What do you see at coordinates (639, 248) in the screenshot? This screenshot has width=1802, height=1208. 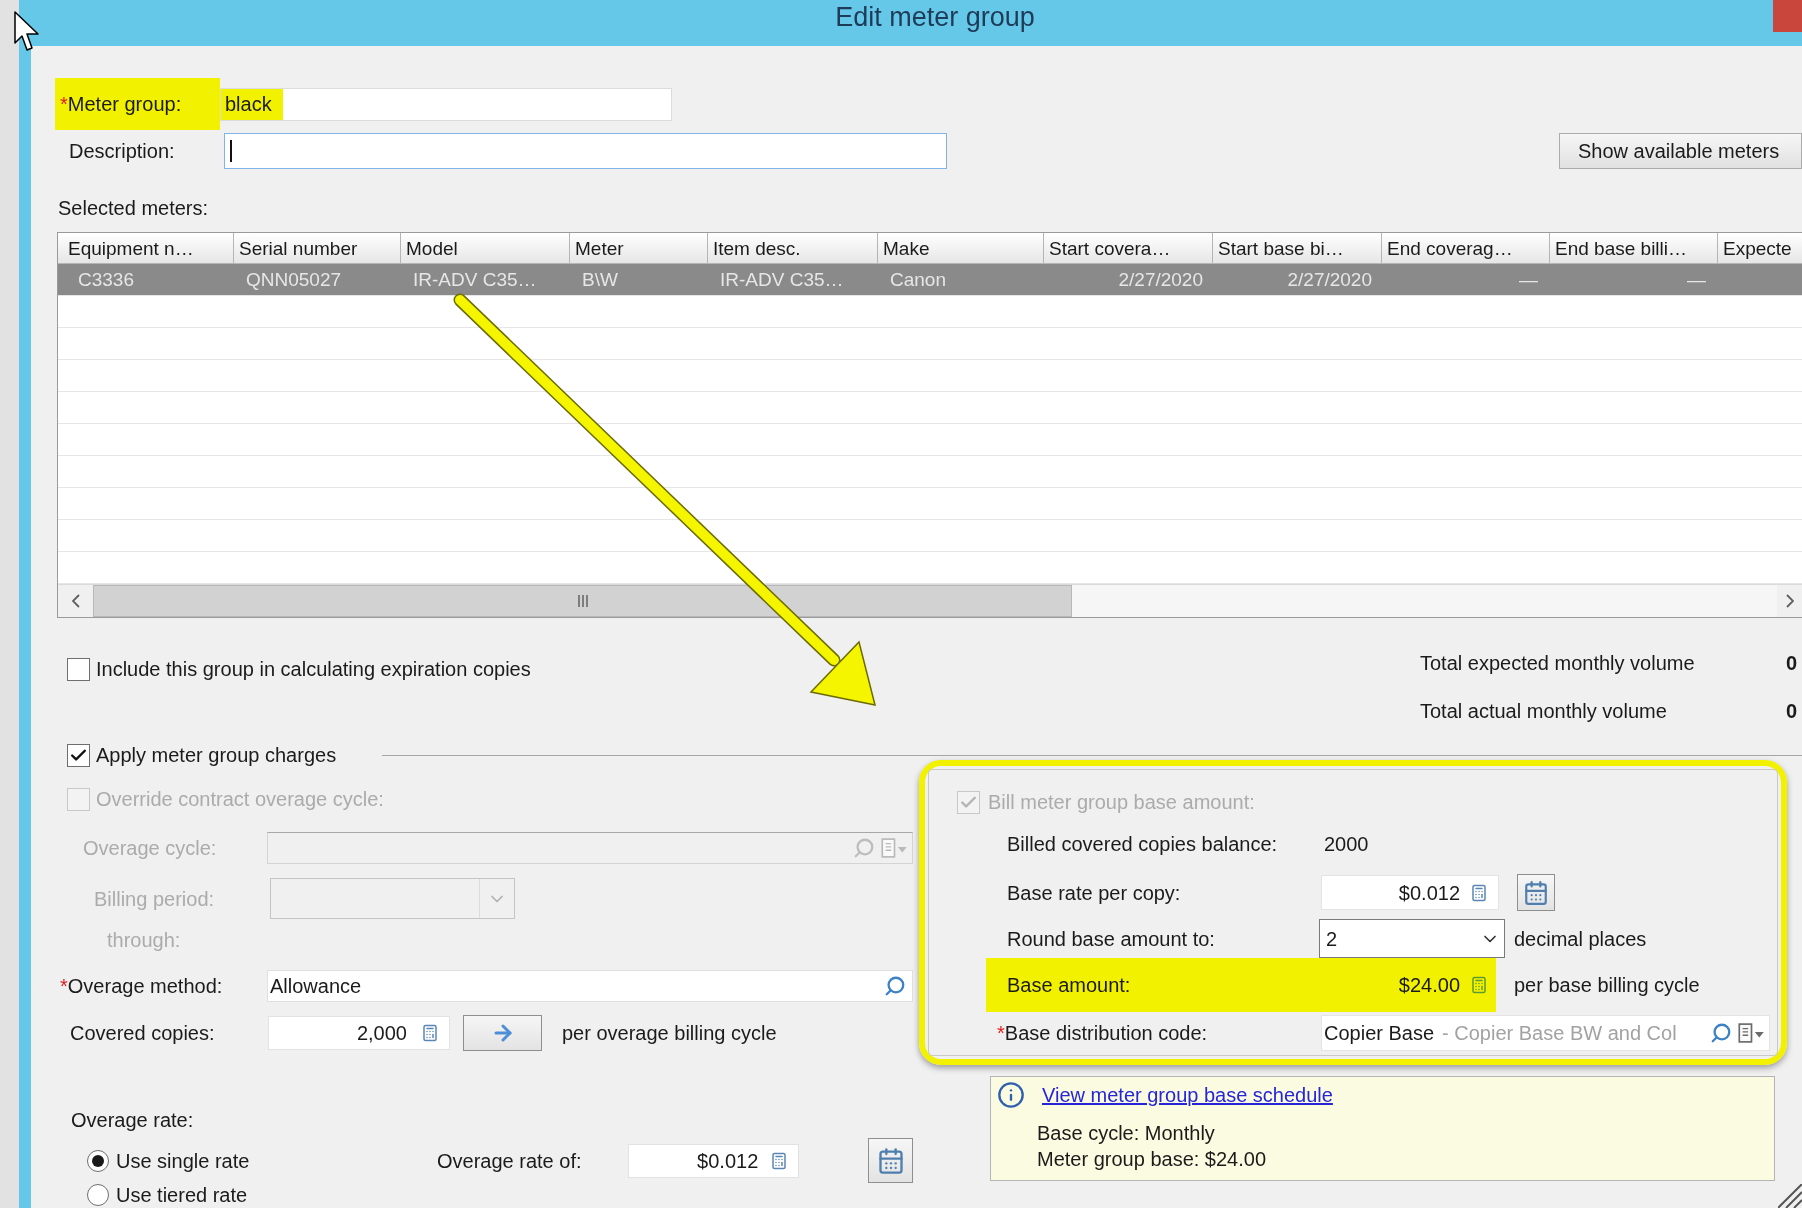 I see `column-header: Meter` at bounding box center [639, 248].